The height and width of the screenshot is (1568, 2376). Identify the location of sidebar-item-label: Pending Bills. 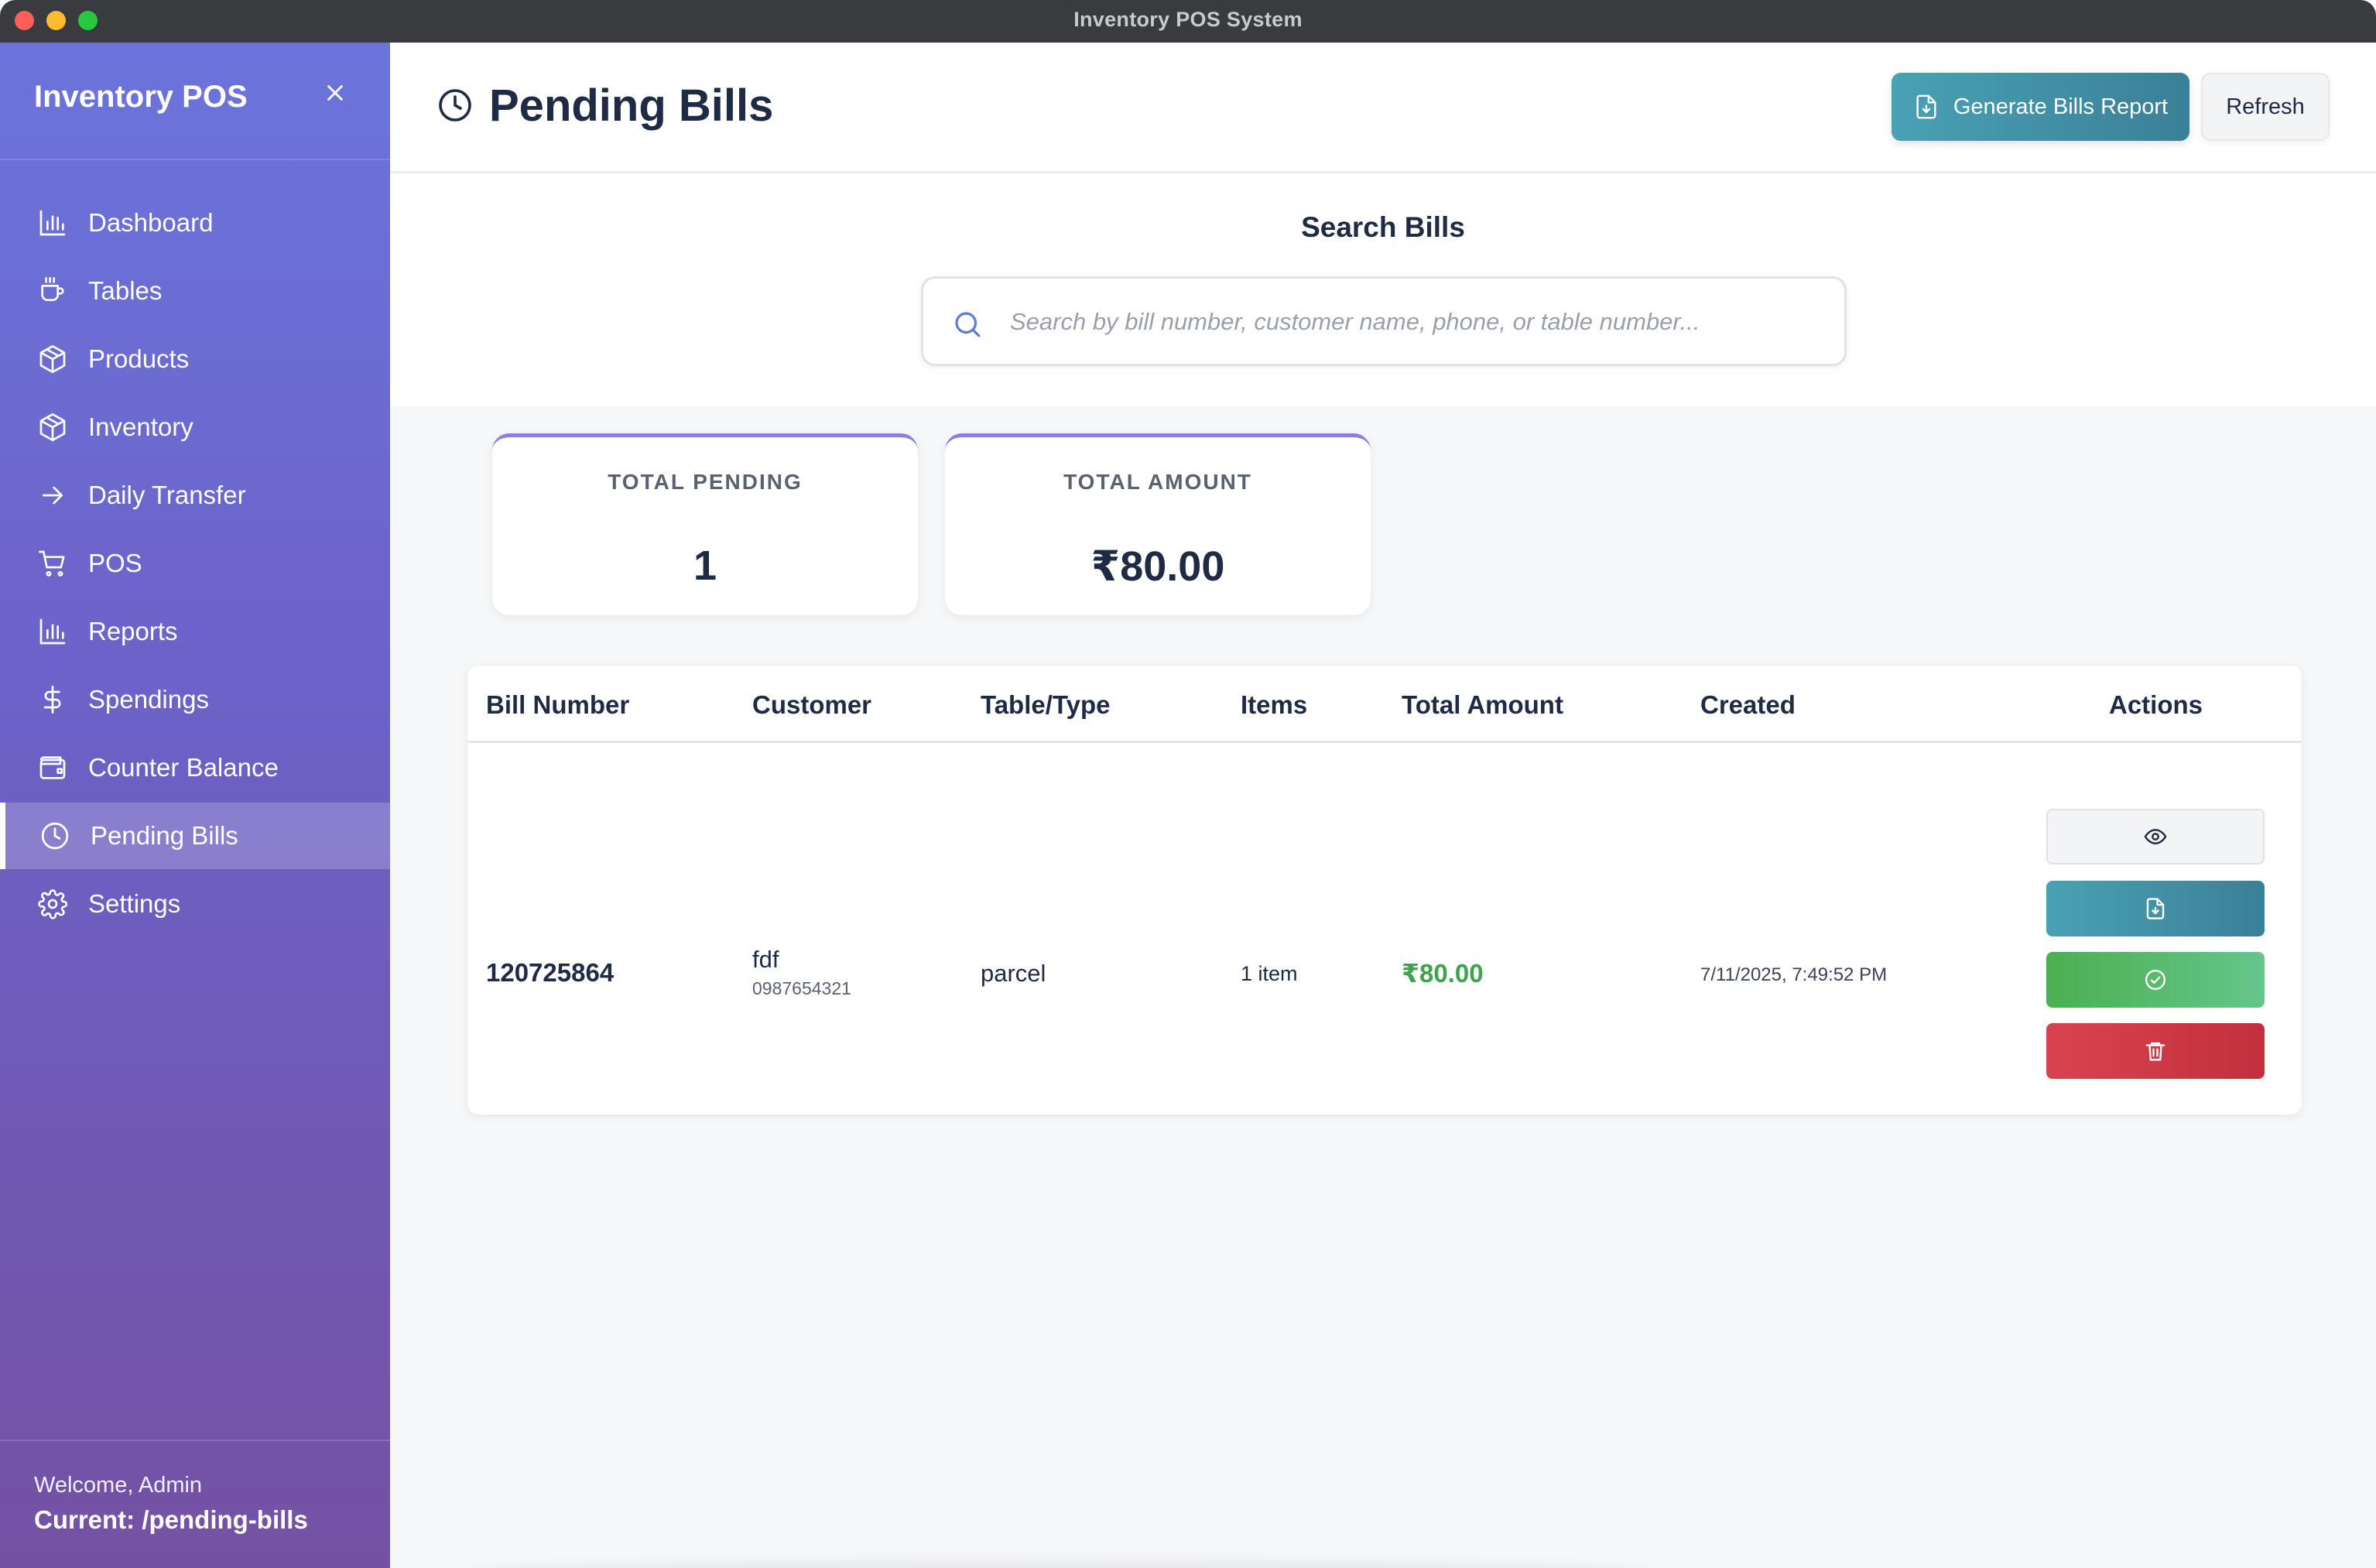
(165, 835).